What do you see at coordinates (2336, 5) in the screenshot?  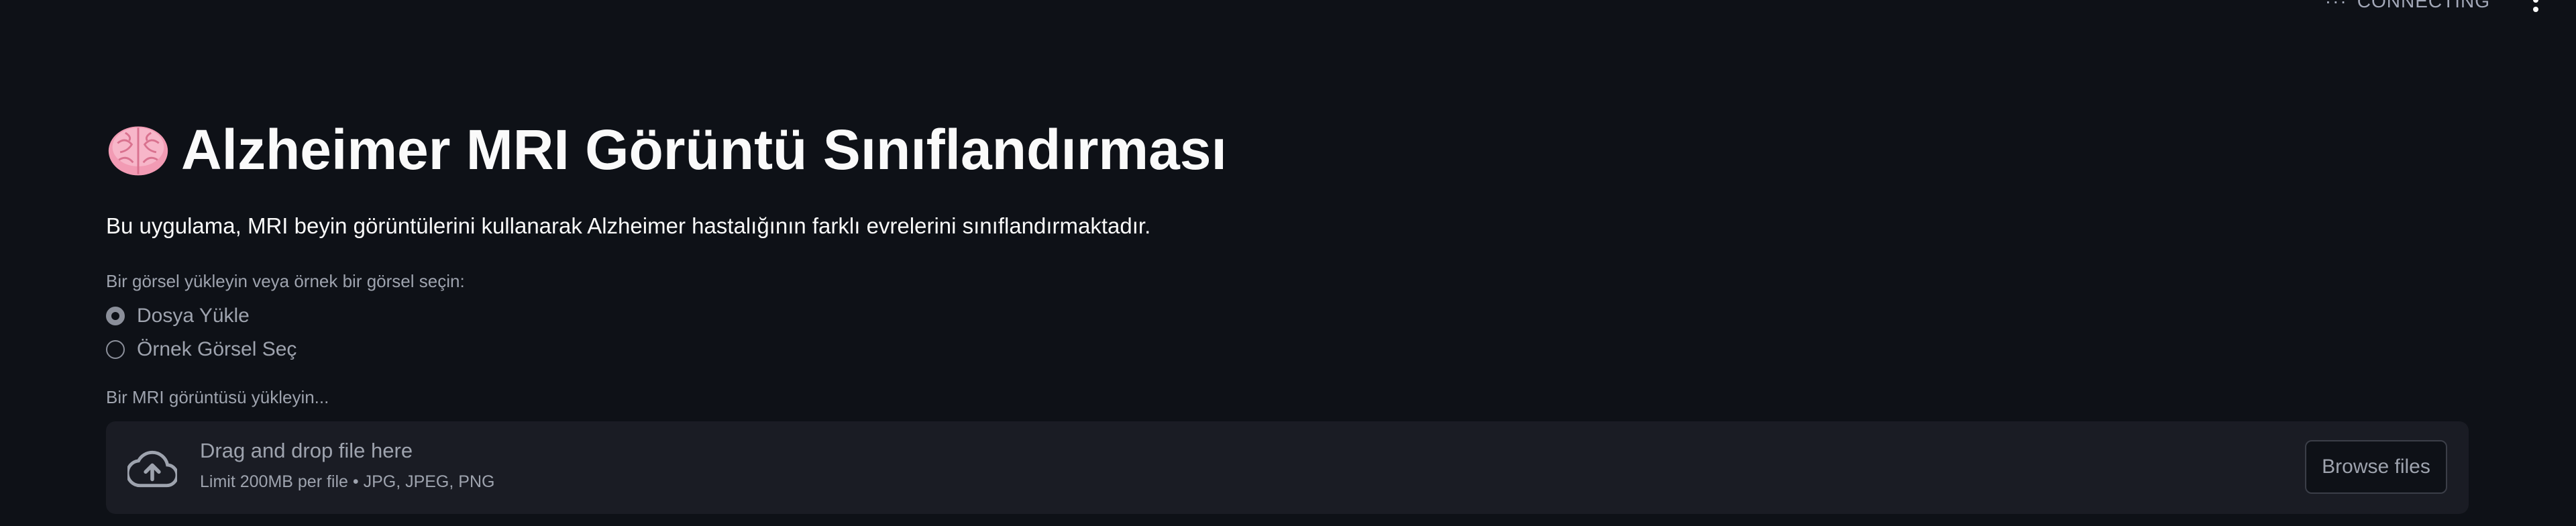 I see `connecting-dots-icon: ···` at bounding box center [2336, 5].